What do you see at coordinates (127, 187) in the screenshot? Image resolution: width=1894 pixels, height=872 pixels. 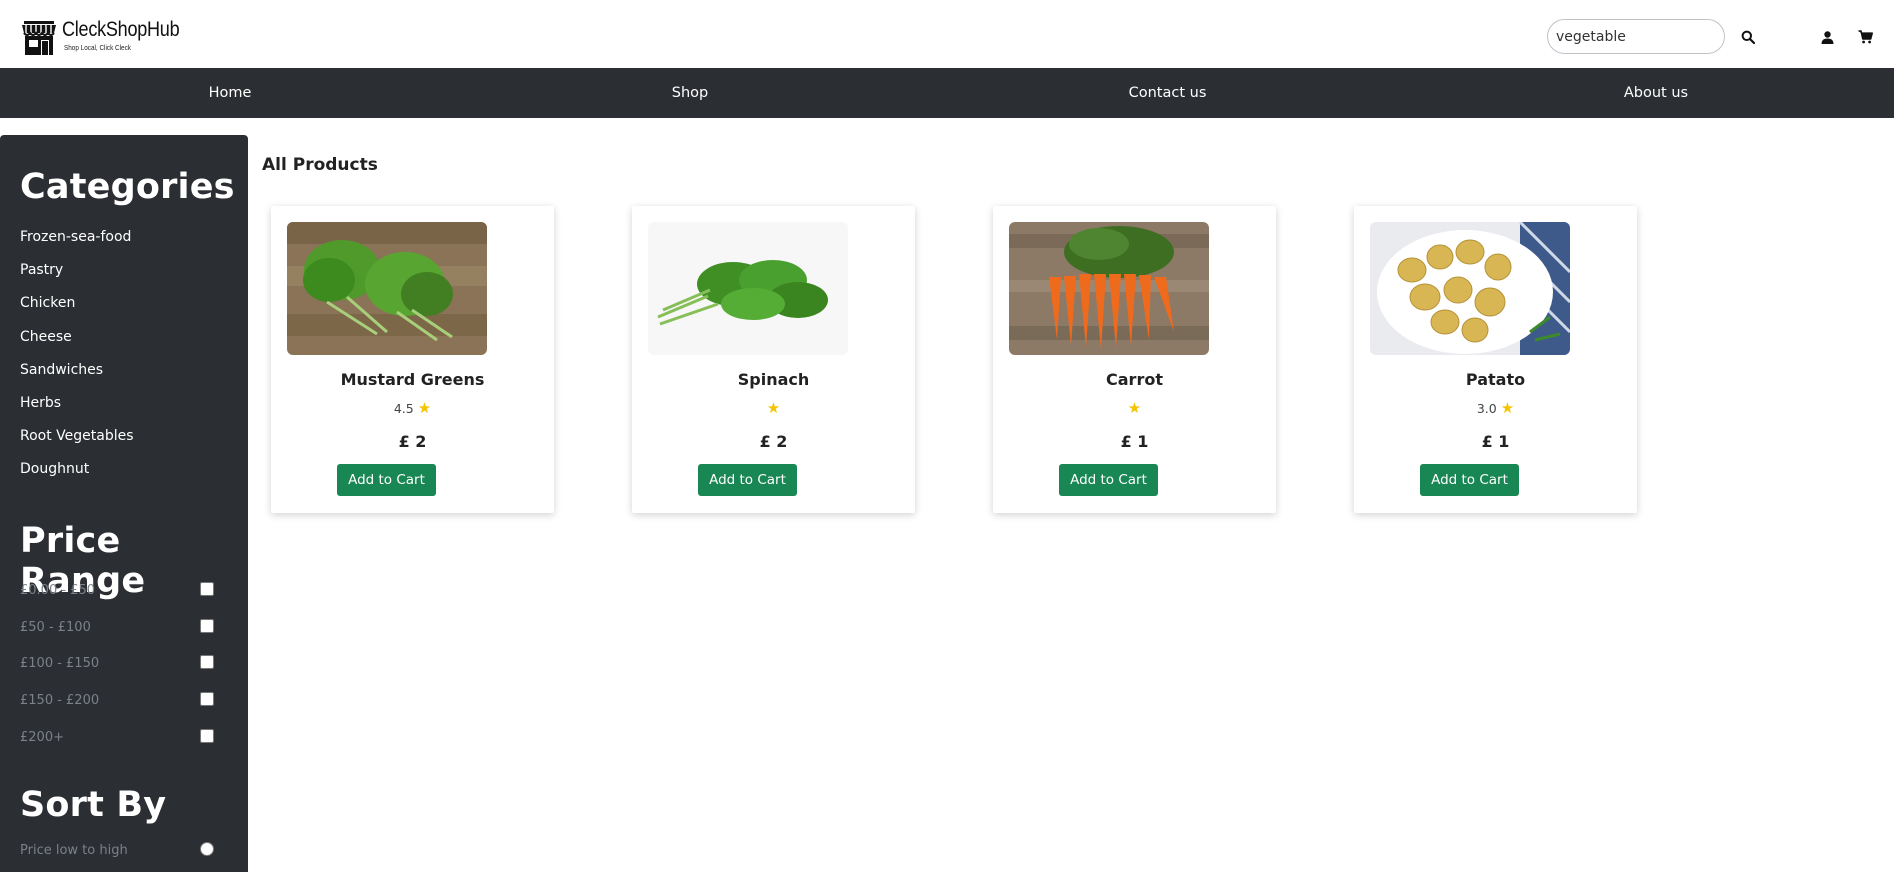 I see `categories-heading: Categories` at bounding box center [127, 187].